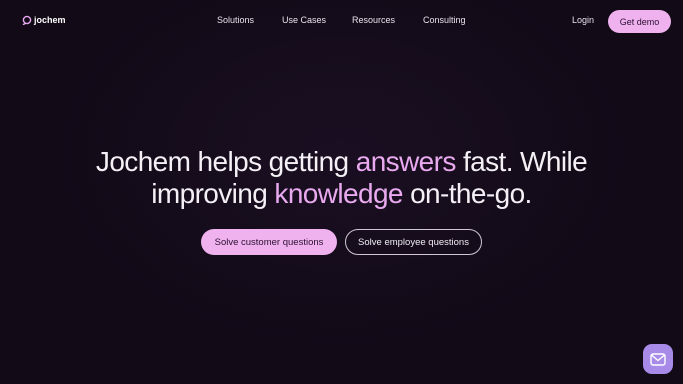 This screenshot has height=384, width=683. What do you see at coordinates (304, 20) in the screenshot?
I see `nav-item-use-cases: Use Cases` at bounding box center [304, 20].